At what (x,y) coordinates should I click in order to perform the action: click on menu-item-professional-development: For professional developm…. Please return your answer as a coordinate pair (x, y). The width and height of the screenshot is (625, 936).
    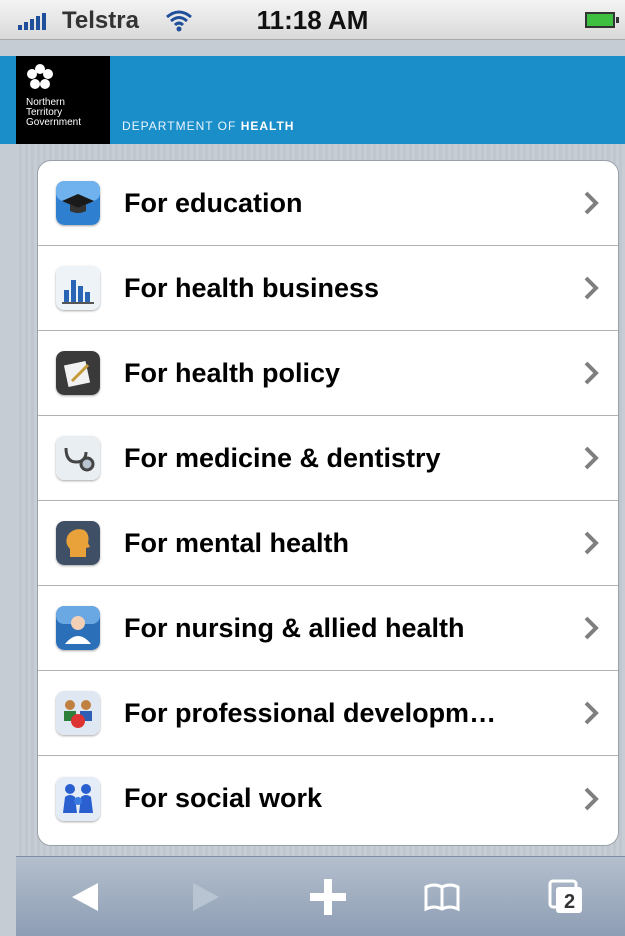
    Looking at the image, I should click on (328, 713).